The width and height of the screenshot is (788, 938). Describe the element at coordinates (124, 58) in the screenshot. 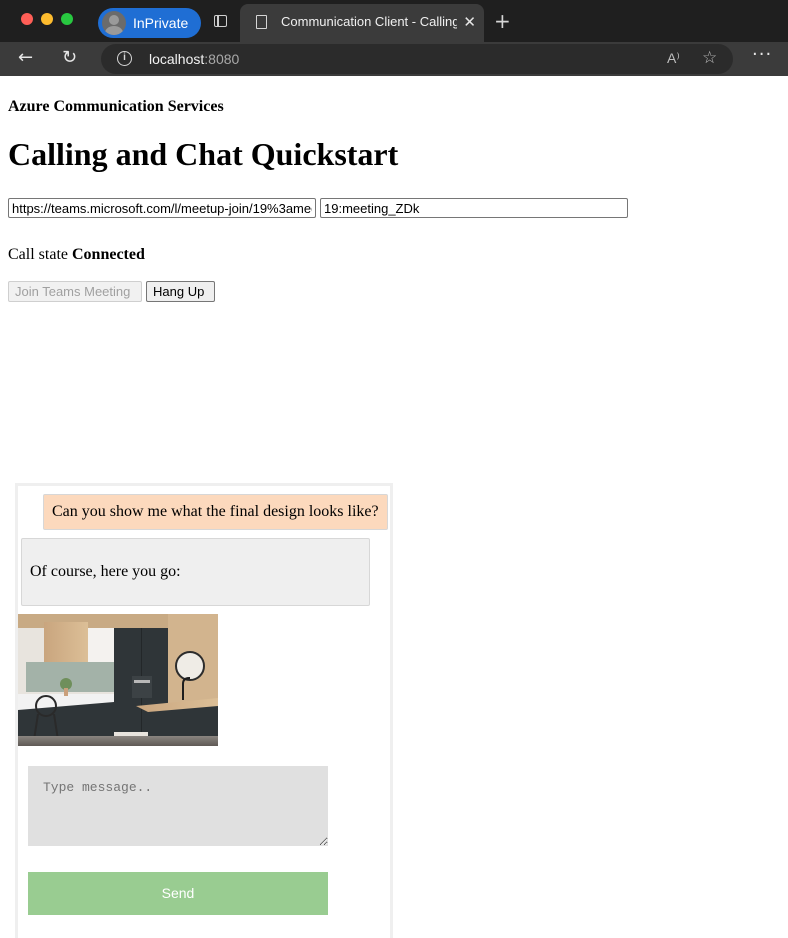

I see `info-icon: i` at that location.